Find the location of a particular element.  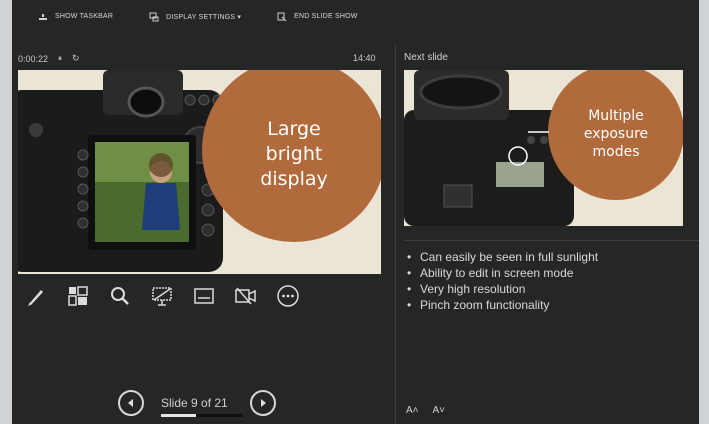

current-time: 14:40 is located at coordinates (364, 58).